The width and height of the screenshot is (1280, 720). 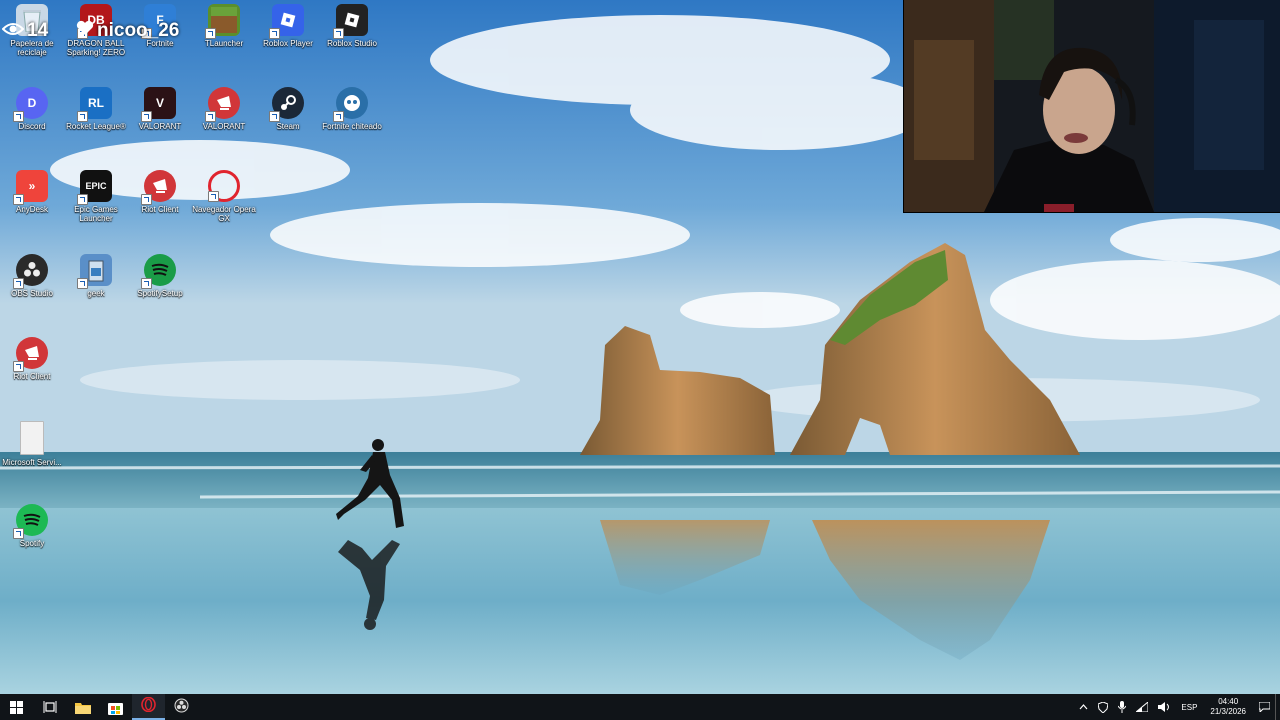 I want to click on clock: 04:40 21/3/2026, so click(x=1228, y=707).